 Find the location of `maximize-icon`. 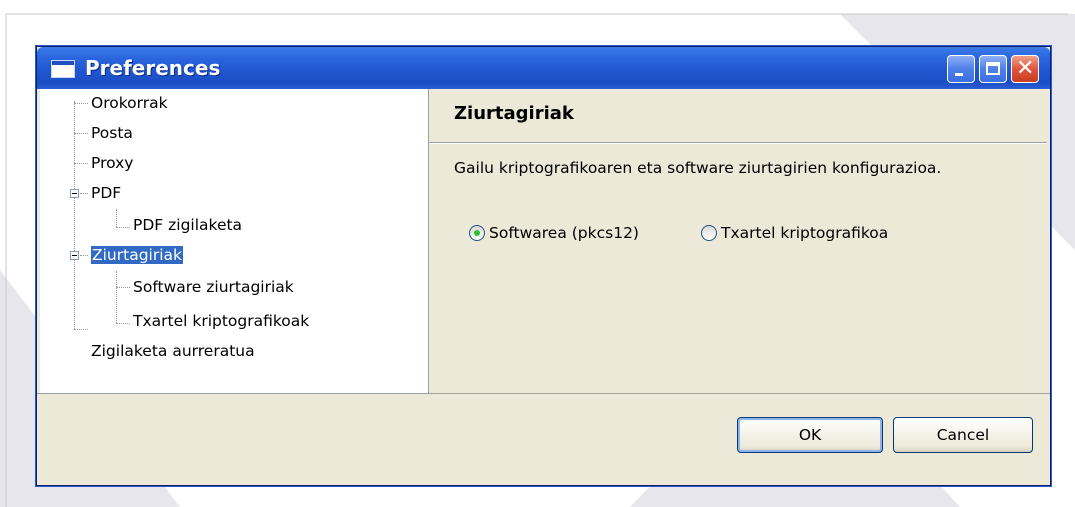

maximize-icon is located at coordinates (993, 68).